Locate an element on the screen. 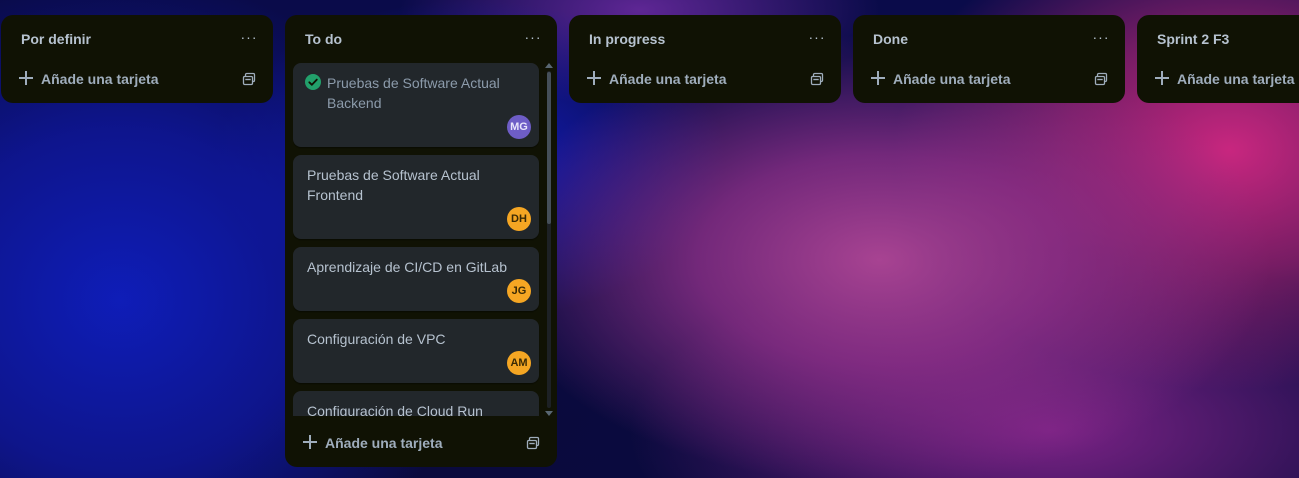 Image resolution: width=1299 pixels, height=478 pixels. list-done: Done ··· Añade una tarjeta is located at coordinates (989, 59).